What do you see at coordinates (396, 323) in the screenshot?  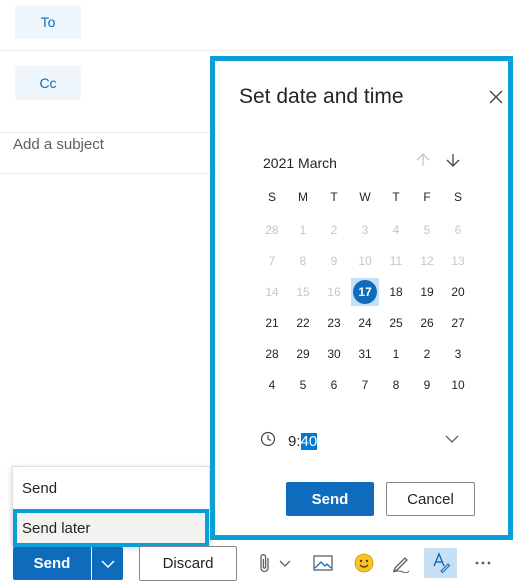 I see `calendar-day: 25` at bounding box center [396, 323].